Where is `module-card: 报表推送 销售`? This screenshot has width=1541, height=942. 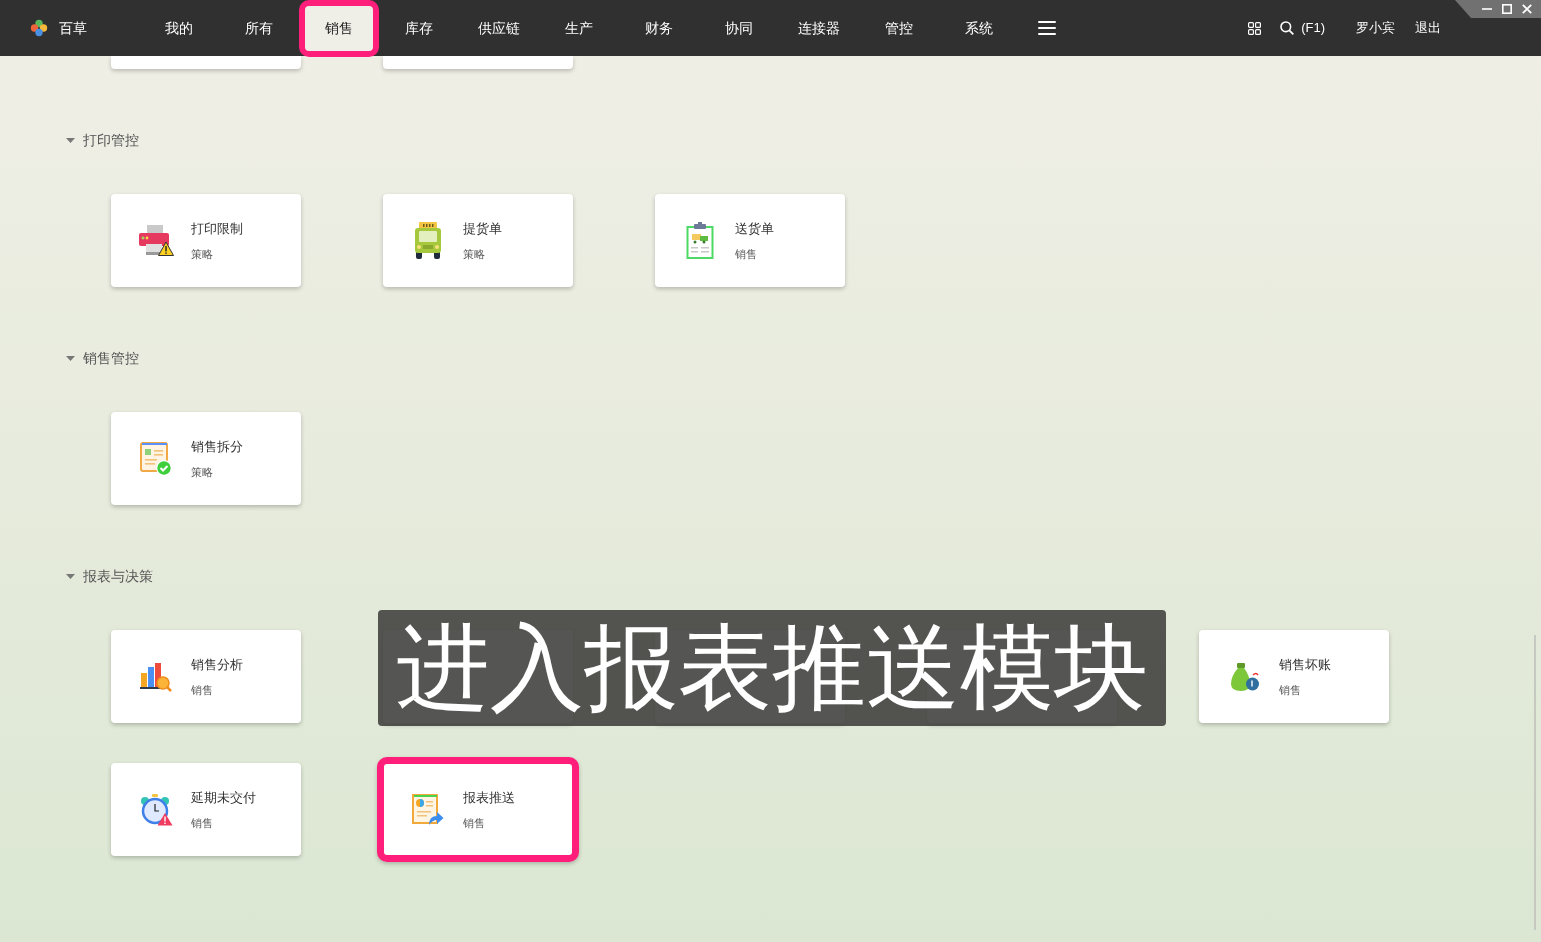
module-card: 报表推送 销售 is located at coordinates (478, 809).